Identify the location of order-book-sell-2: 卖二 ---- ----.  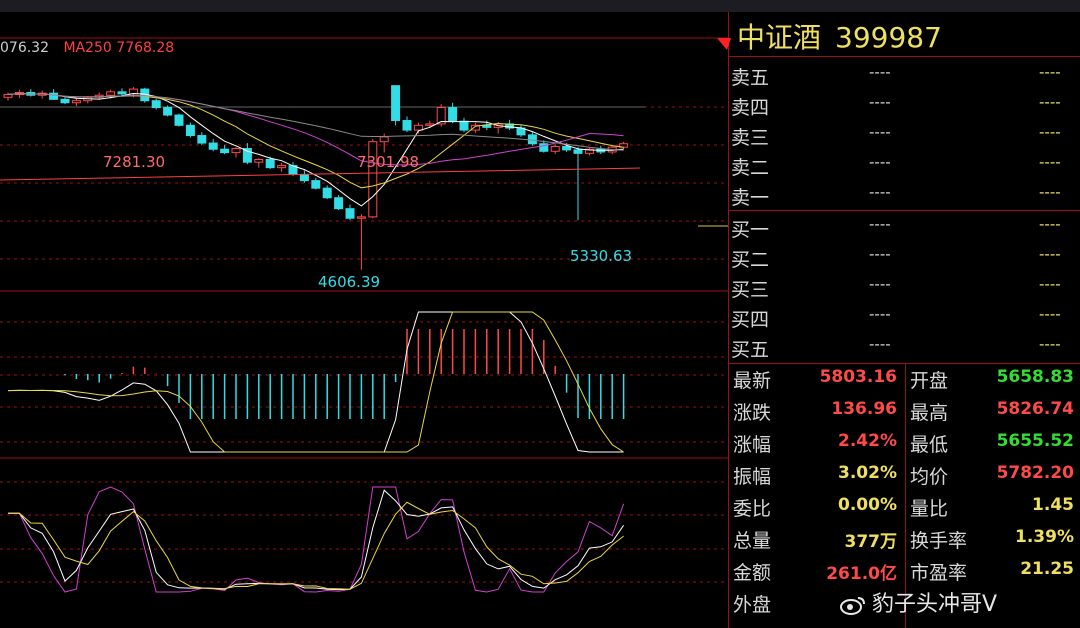
(904, 165).